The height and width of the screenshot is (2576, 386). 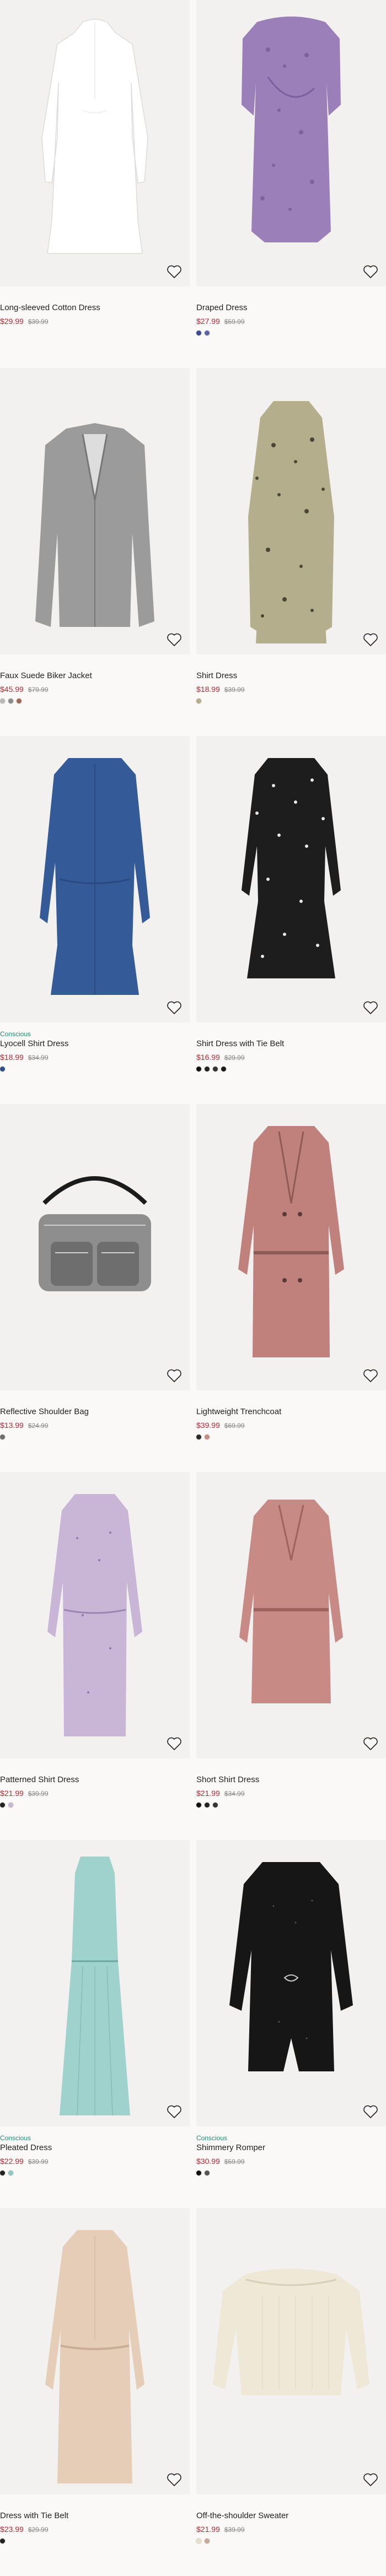 What do you see at coordinates (38, 322) in the screenshot?
I see `original-price: $39.99` at bounding box center [38, 322].